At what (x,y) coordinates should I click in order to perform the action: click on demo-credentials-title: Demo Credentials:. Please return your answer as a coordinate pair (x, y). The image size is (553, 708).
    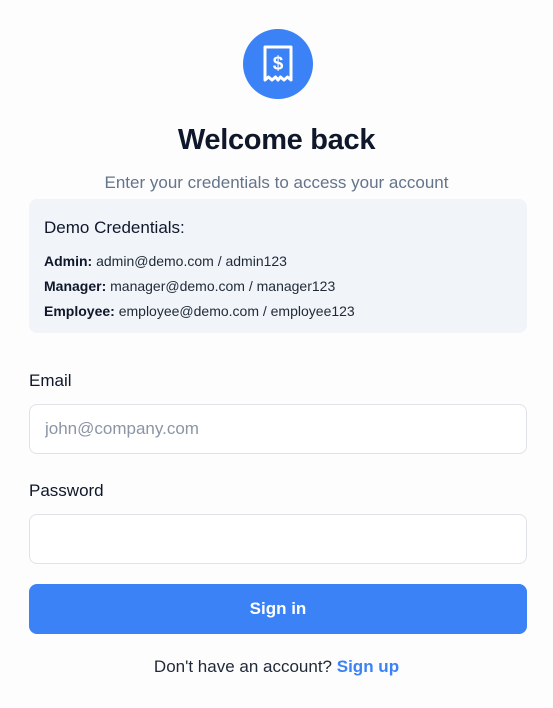
    Looking at the image, I should click on (114, 227).